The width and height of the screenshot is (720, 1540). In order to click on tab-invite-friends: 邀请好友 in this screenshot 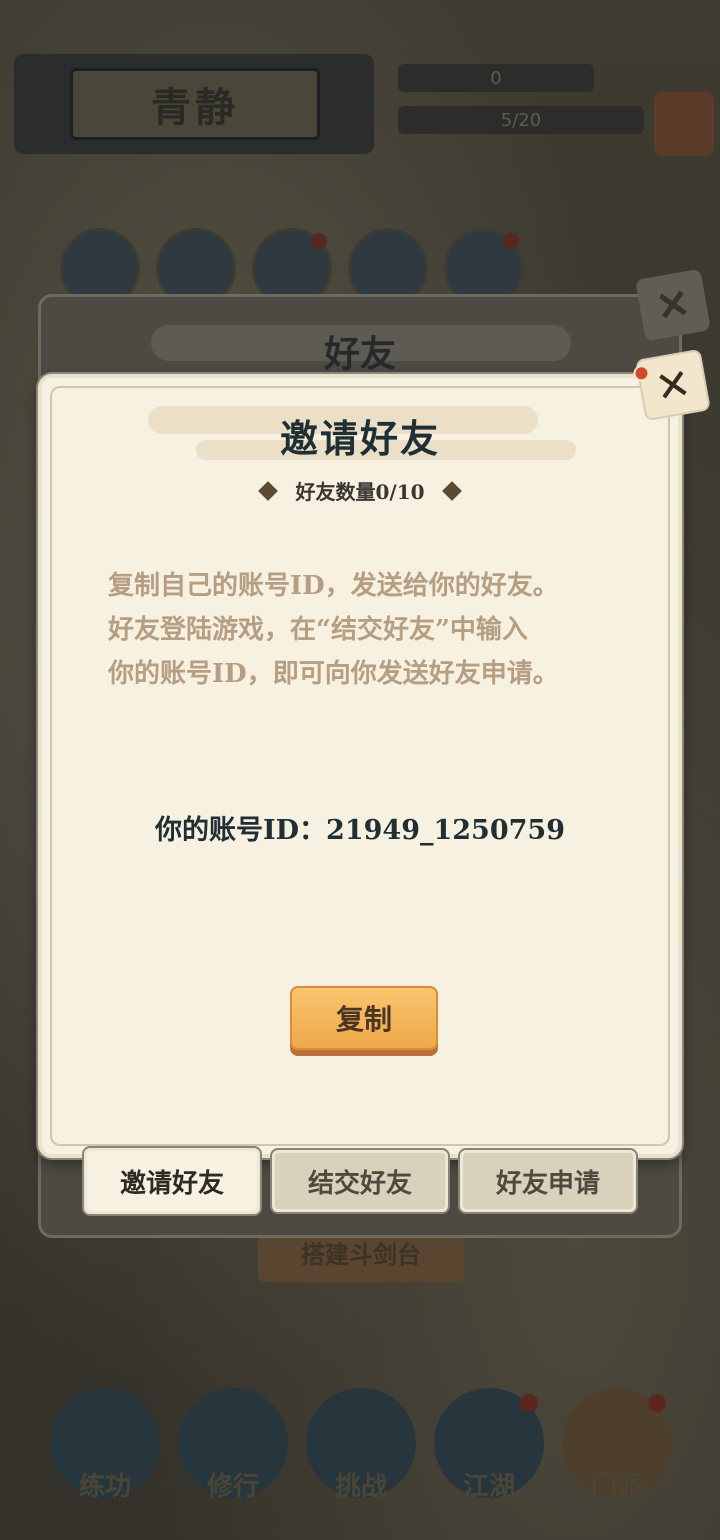, I will do `click(172, 1181)`.